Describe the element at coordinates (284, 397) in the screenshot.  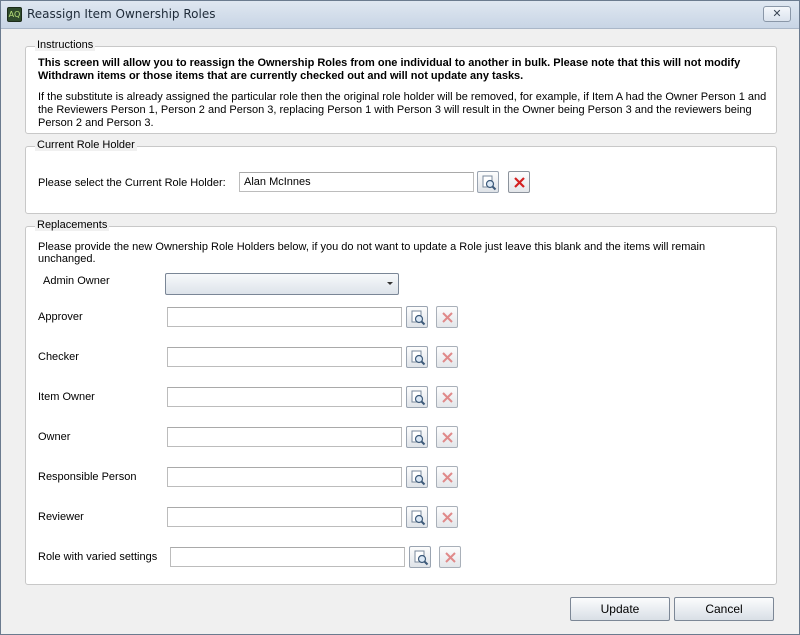
I see `role-field-item-owner` at that location.